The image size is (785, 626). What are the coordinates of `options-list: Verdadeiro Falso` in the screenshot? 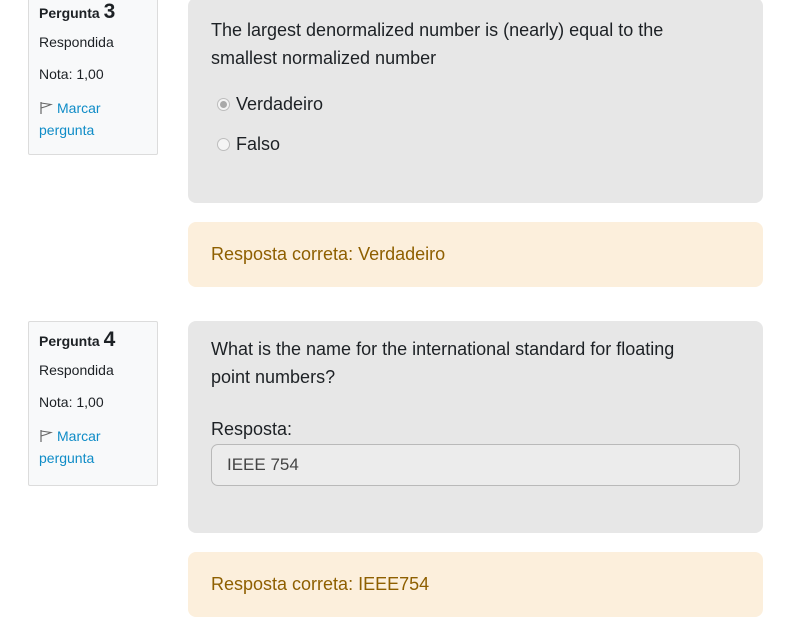 It's located at (475, 124).